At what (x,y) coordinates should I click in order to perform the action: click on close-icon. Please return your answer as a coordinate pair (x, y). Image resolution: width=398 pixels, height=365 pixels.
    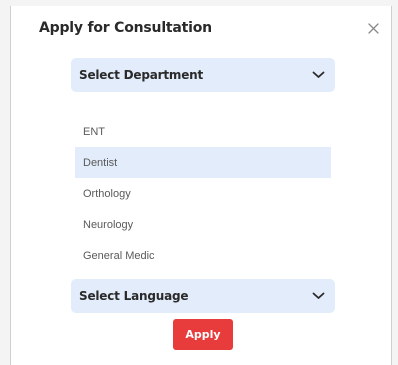
    Looking at the image, I should click on (373, 28).